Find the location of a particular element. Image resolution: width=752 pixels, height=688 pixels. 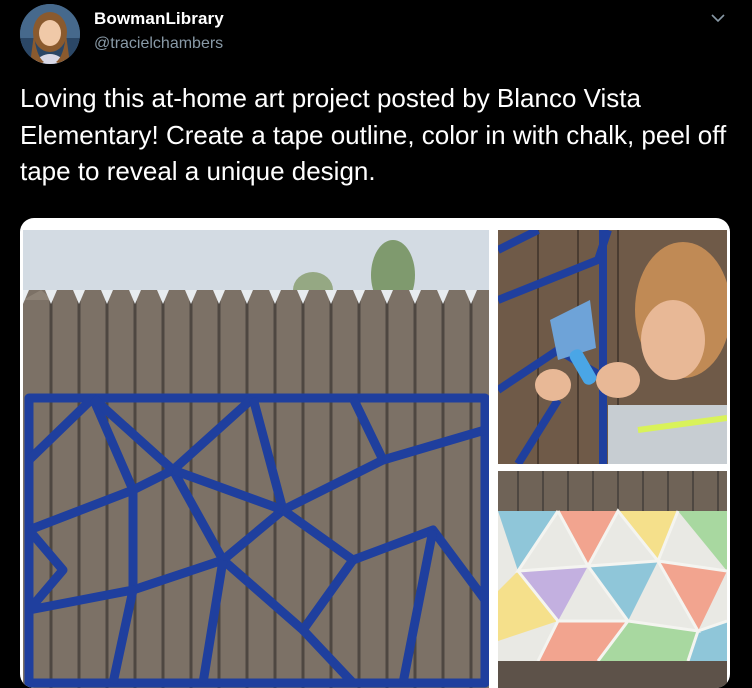

avatar is located at coordinates (50, 34).